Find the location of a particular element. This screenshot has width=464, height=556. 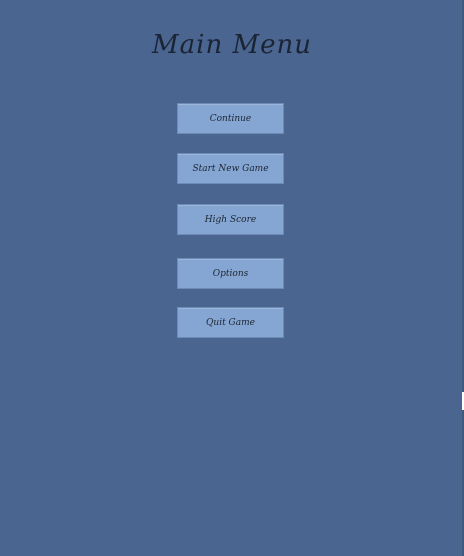

quit-game-button-label: Quit Game is located at coordinates (230, 322).